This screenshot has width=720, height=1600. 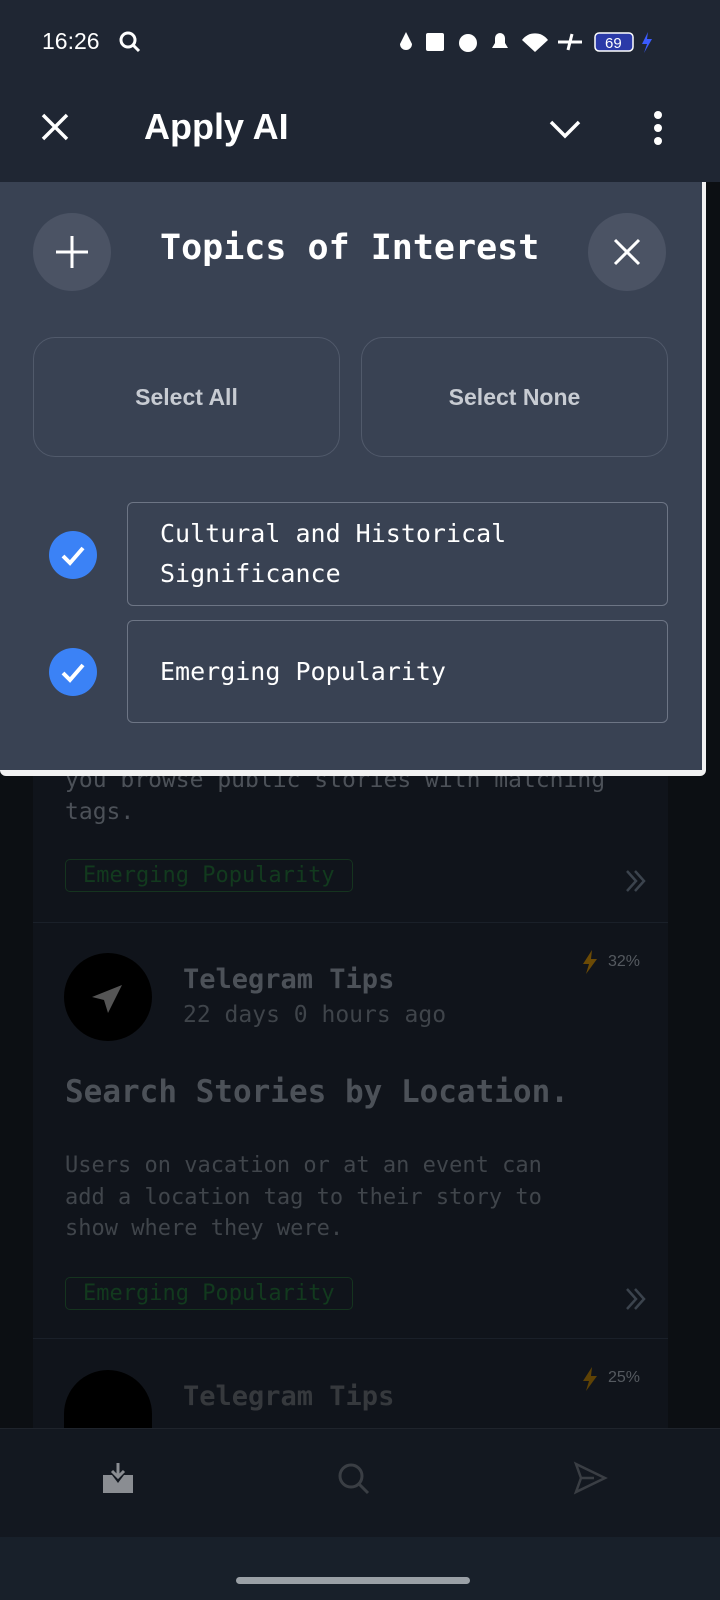 What do you see at coordinates (360, 1568) in the screenshot?
I see `system-nav` at bounding box center [360, 1568].